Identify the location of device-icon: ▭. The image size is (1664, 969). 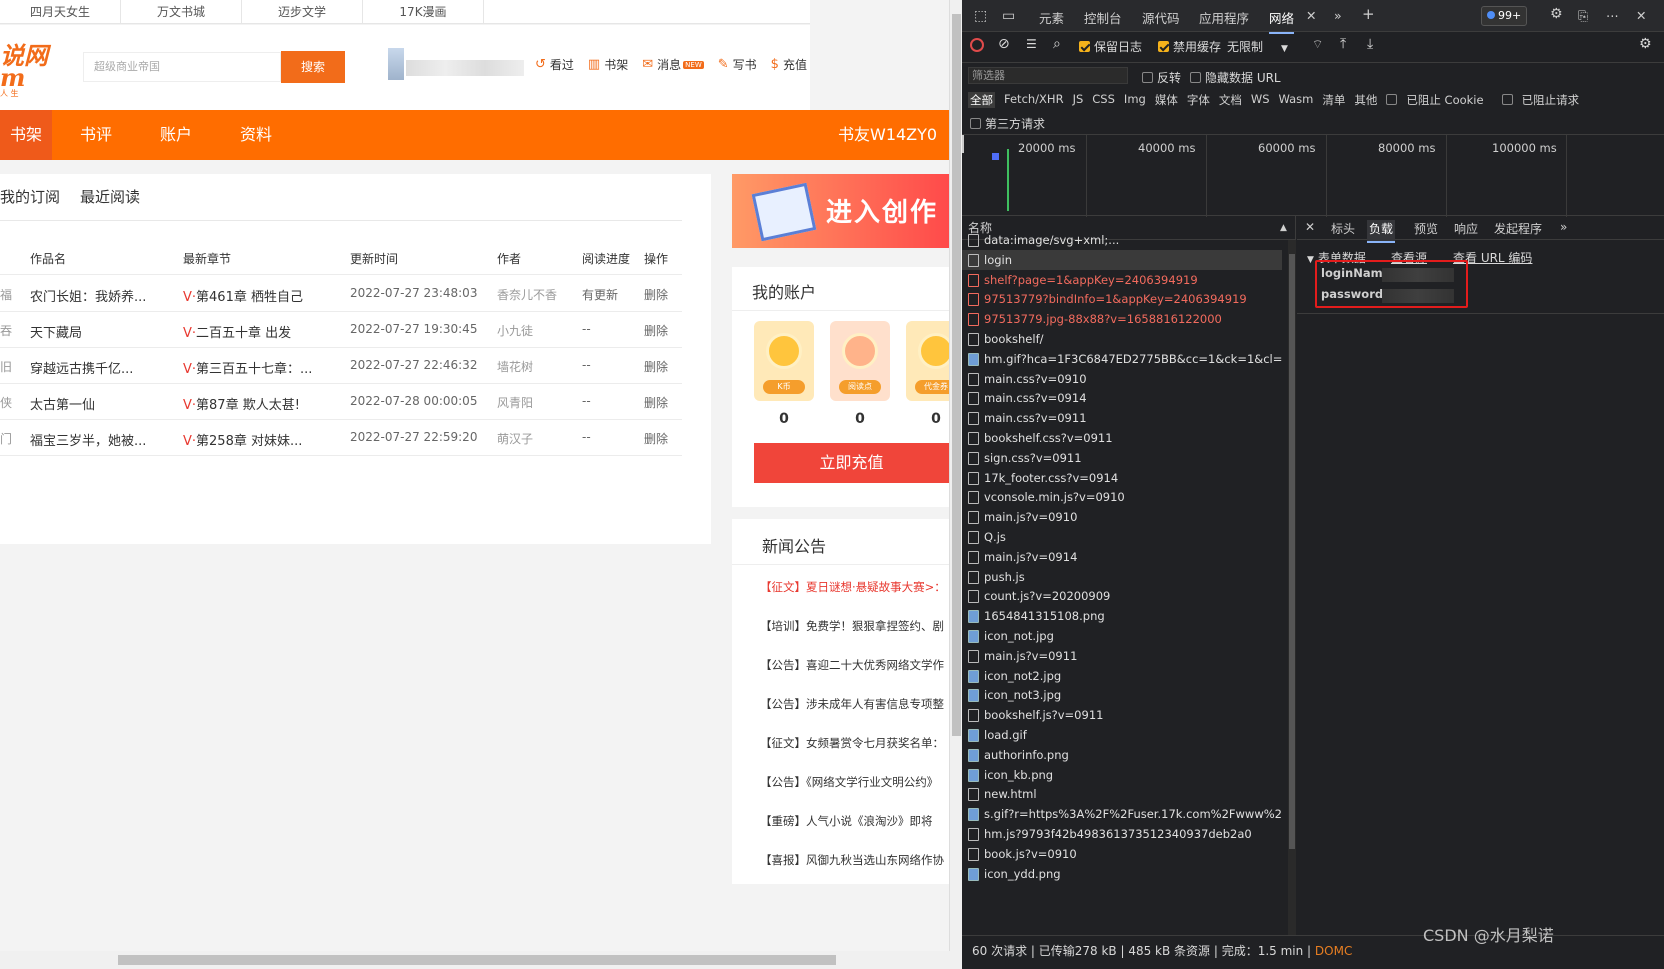
(1008, 16).